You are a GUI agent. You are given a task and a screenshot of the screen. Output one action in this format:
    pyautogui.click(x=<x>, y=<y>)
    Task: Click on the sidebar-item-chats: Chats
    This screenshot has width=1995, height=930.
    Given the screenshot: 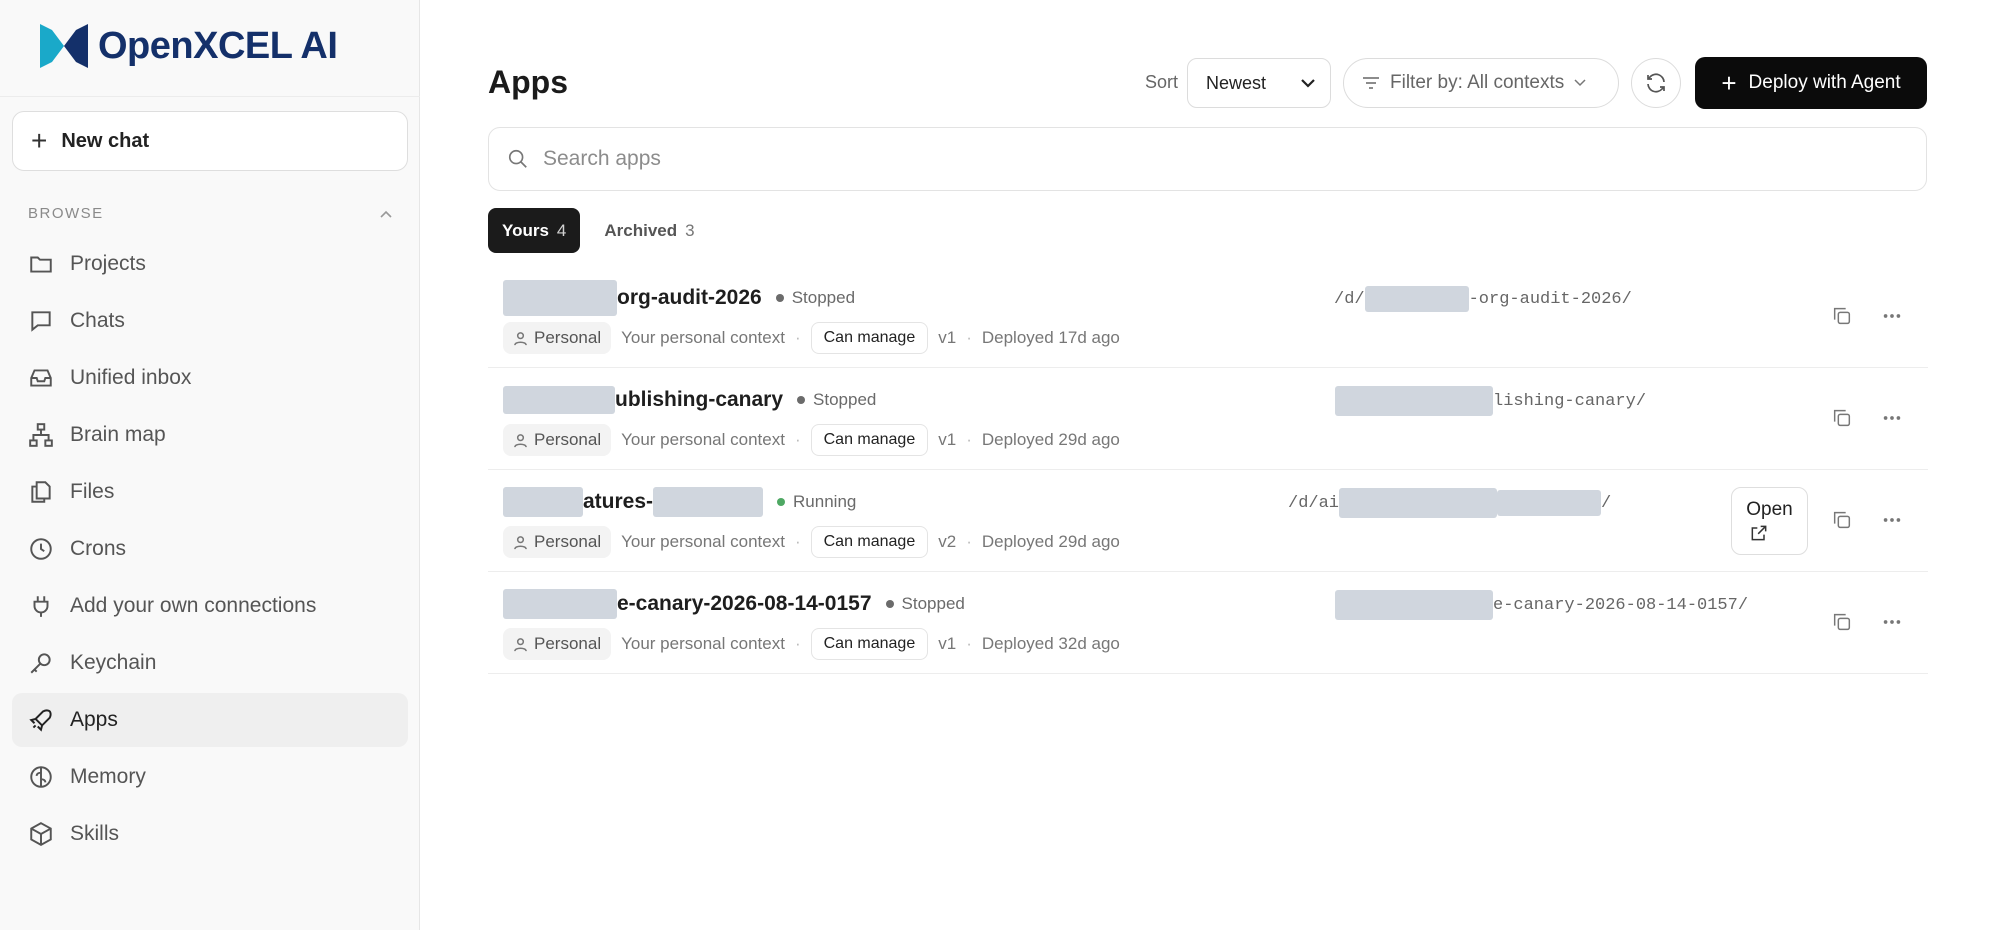 What is the action you would take?
    pyautogui.click(x=210, y=321)
    